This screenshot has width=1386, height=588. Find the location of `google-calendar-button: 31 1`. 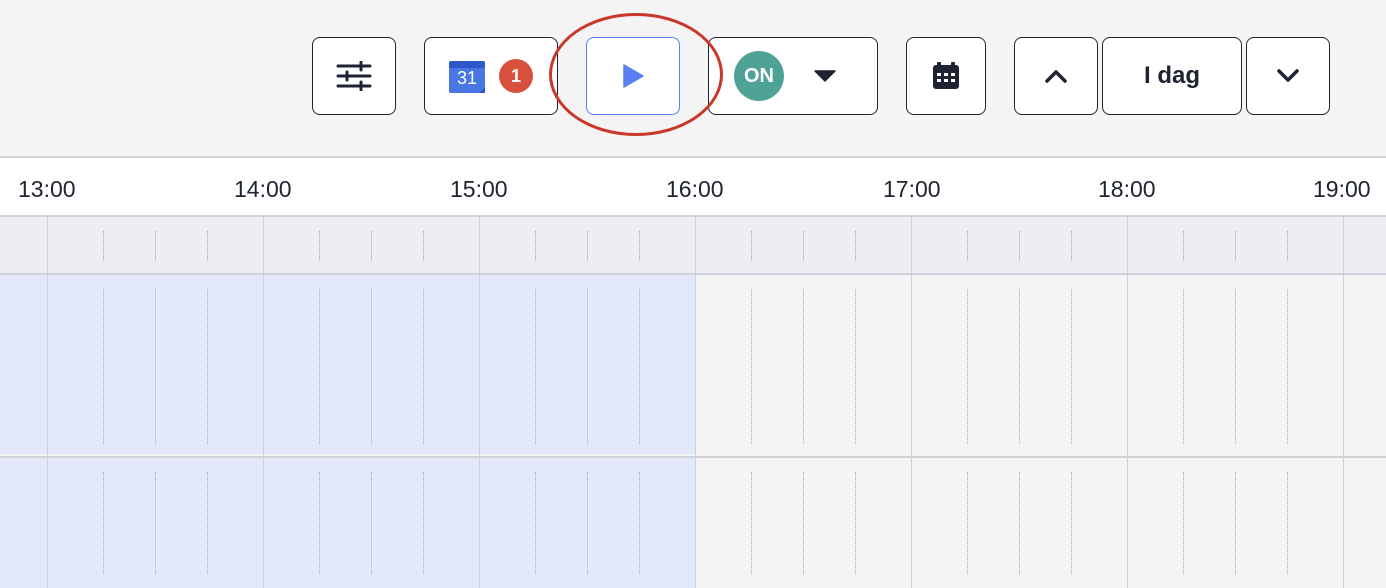

google-calendar-button: 31 1 is located at coordinates (491, 76).